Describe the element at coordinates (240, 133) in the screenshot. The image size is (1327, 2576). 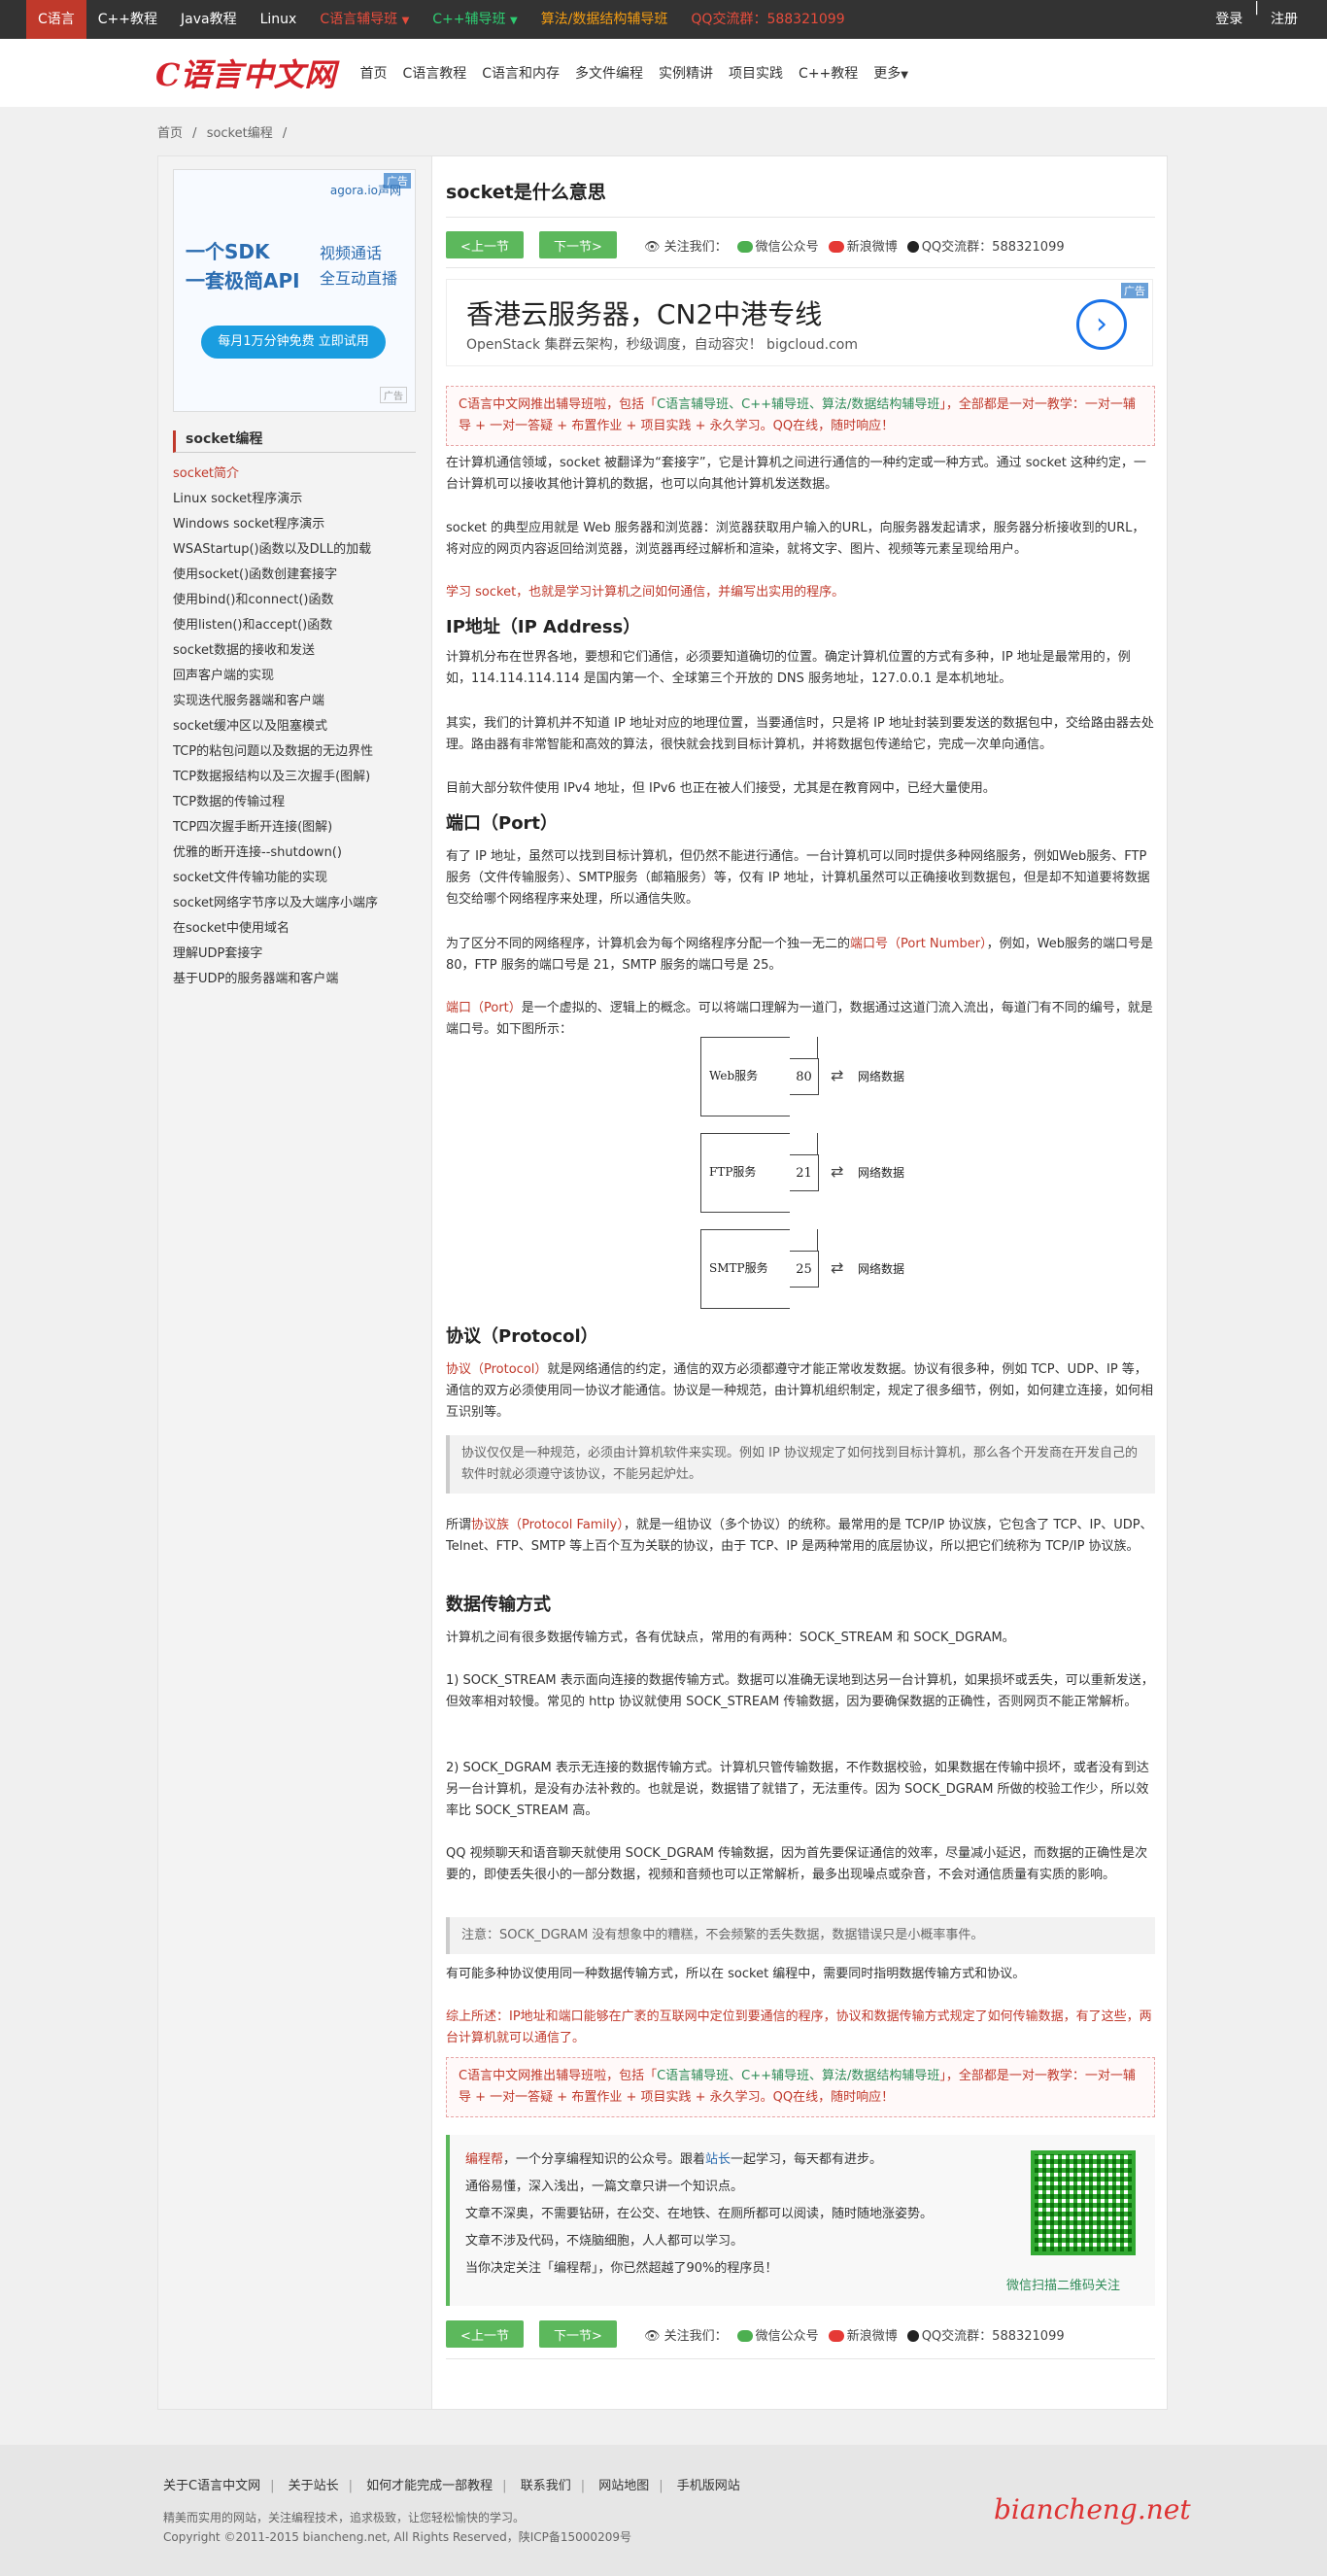
I see `breadcrumb-socket: socket编程` at that location.